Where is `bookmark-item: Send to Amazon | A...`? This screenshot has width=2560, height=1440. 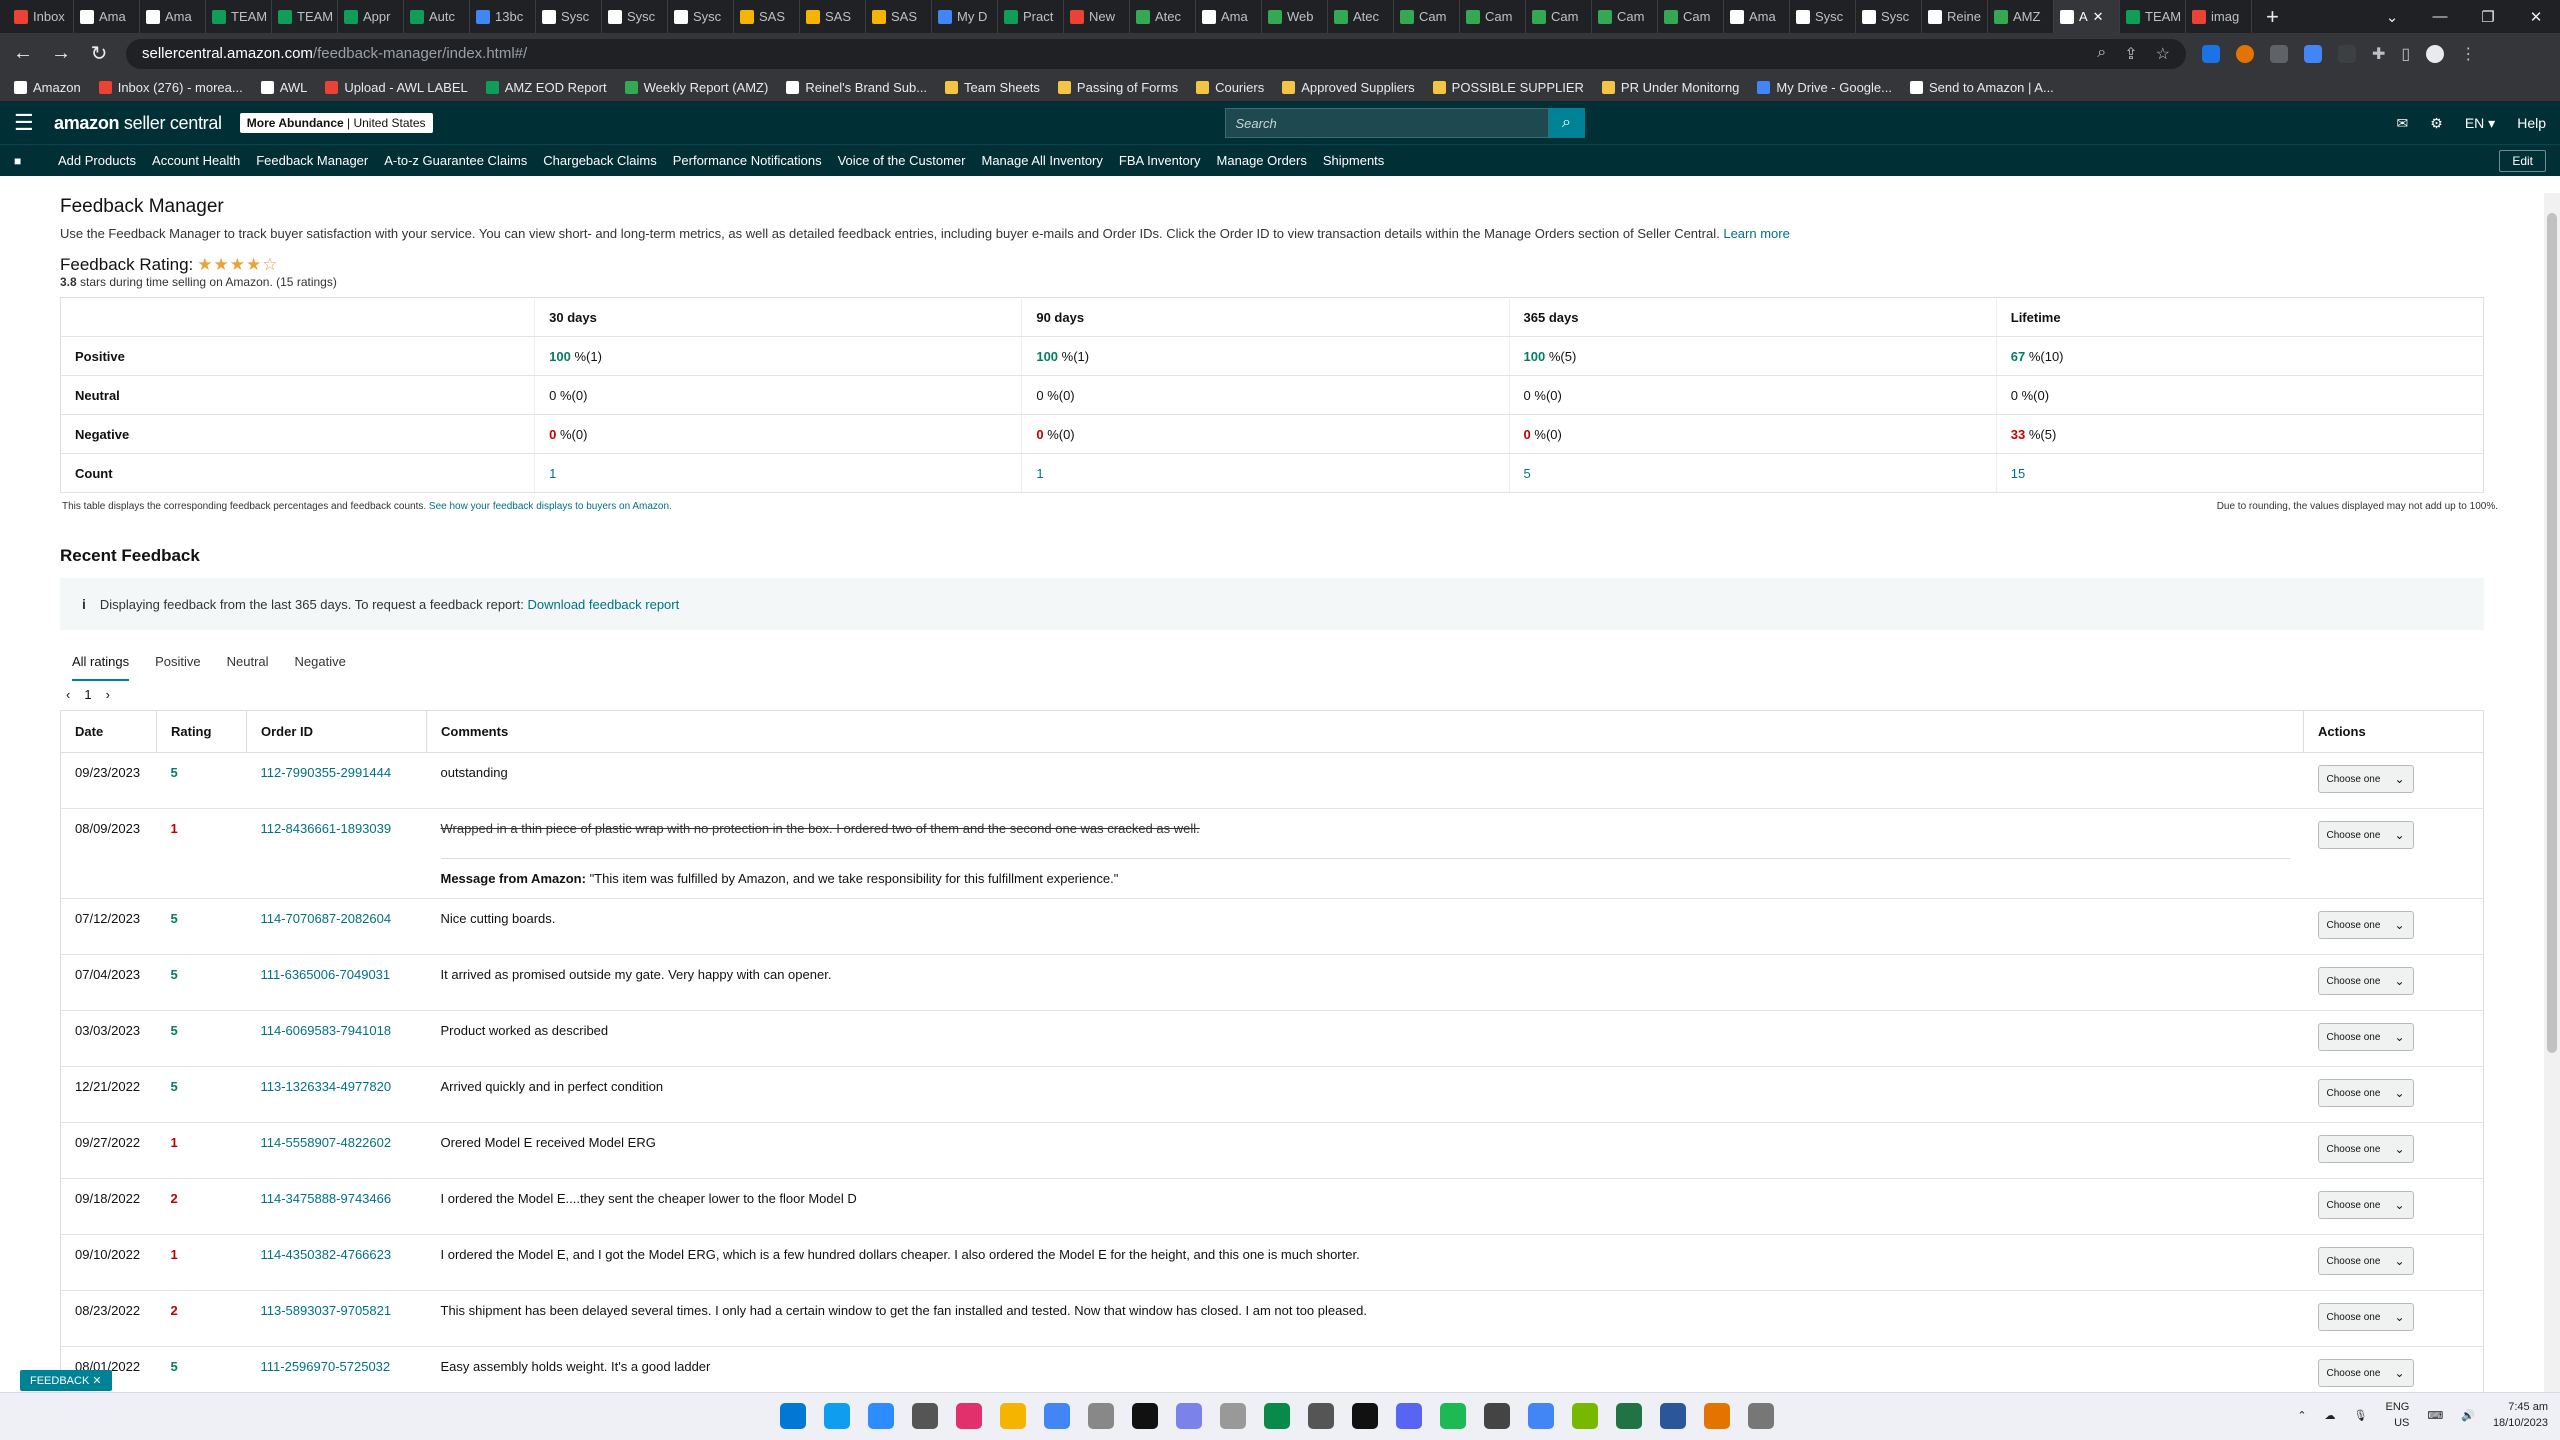
bookmark-item: Send to Amazon | A... is located at coordinates (1982, 87).